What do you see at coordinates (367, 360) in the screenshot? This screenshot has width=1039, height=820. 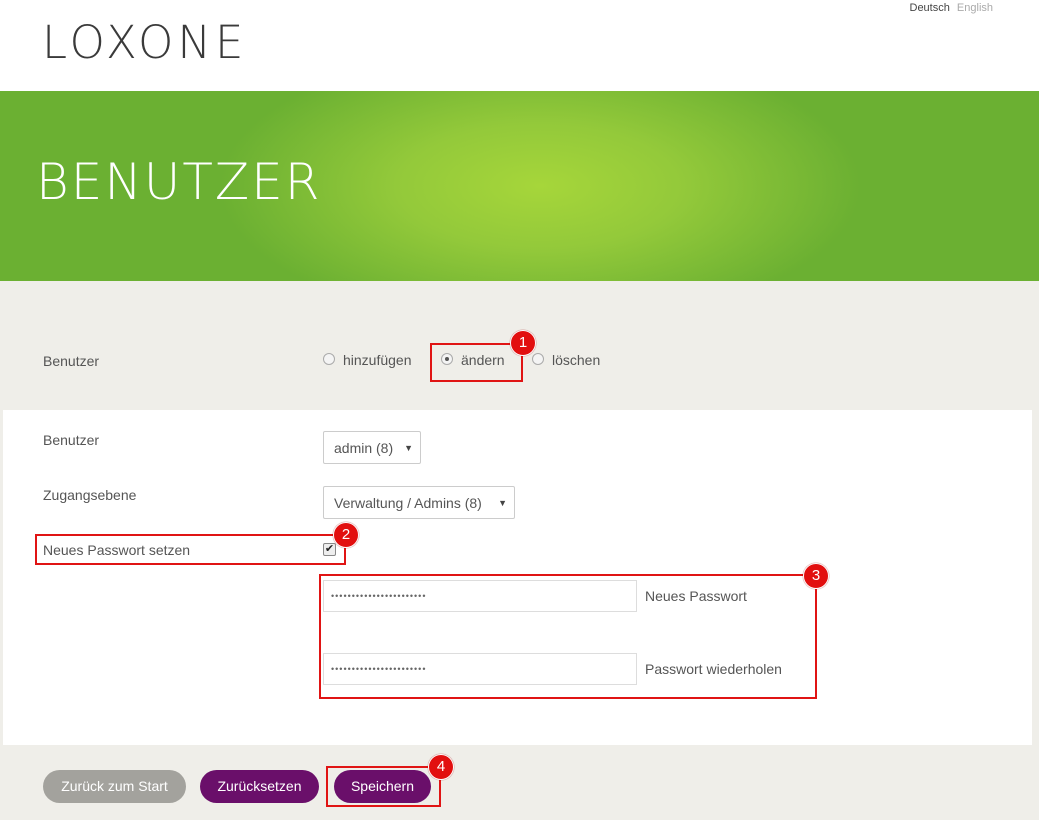 I see `radio-hinzufuegen: hinzufügen` at bounding box center [367, 360].